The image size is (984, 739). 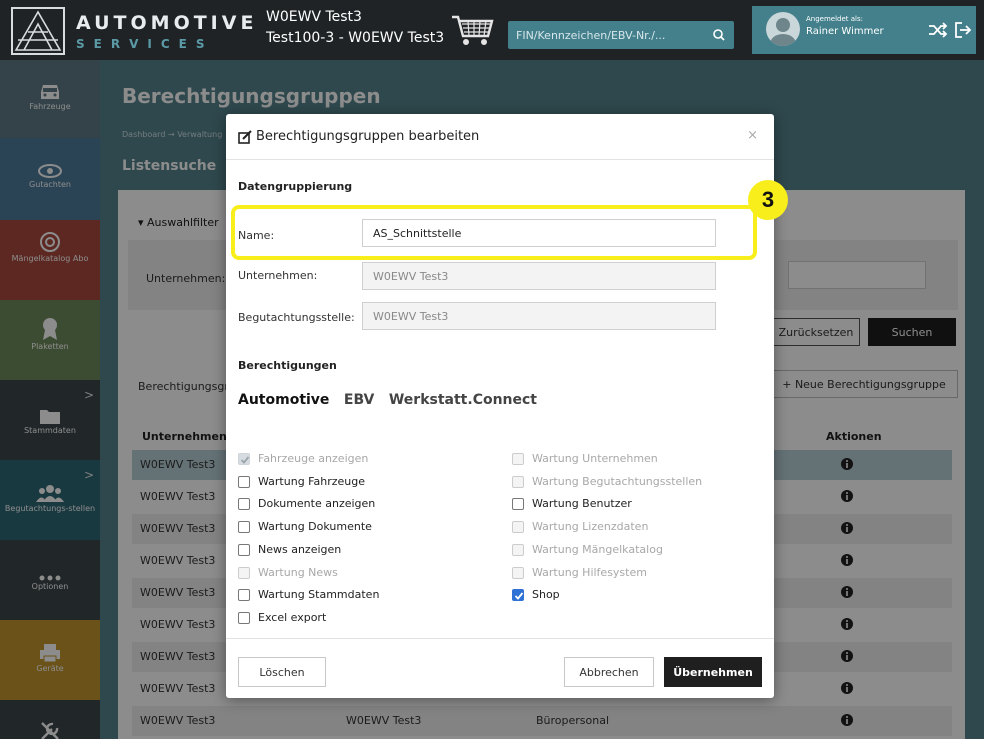 I want to click on close-icon: ×, so click(x=752, y=135).